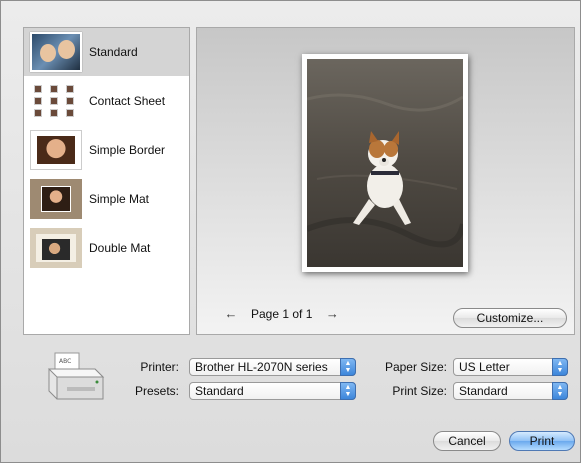 The image size is (581, 463). I want to click on print-button: Print, so click(542, 441).